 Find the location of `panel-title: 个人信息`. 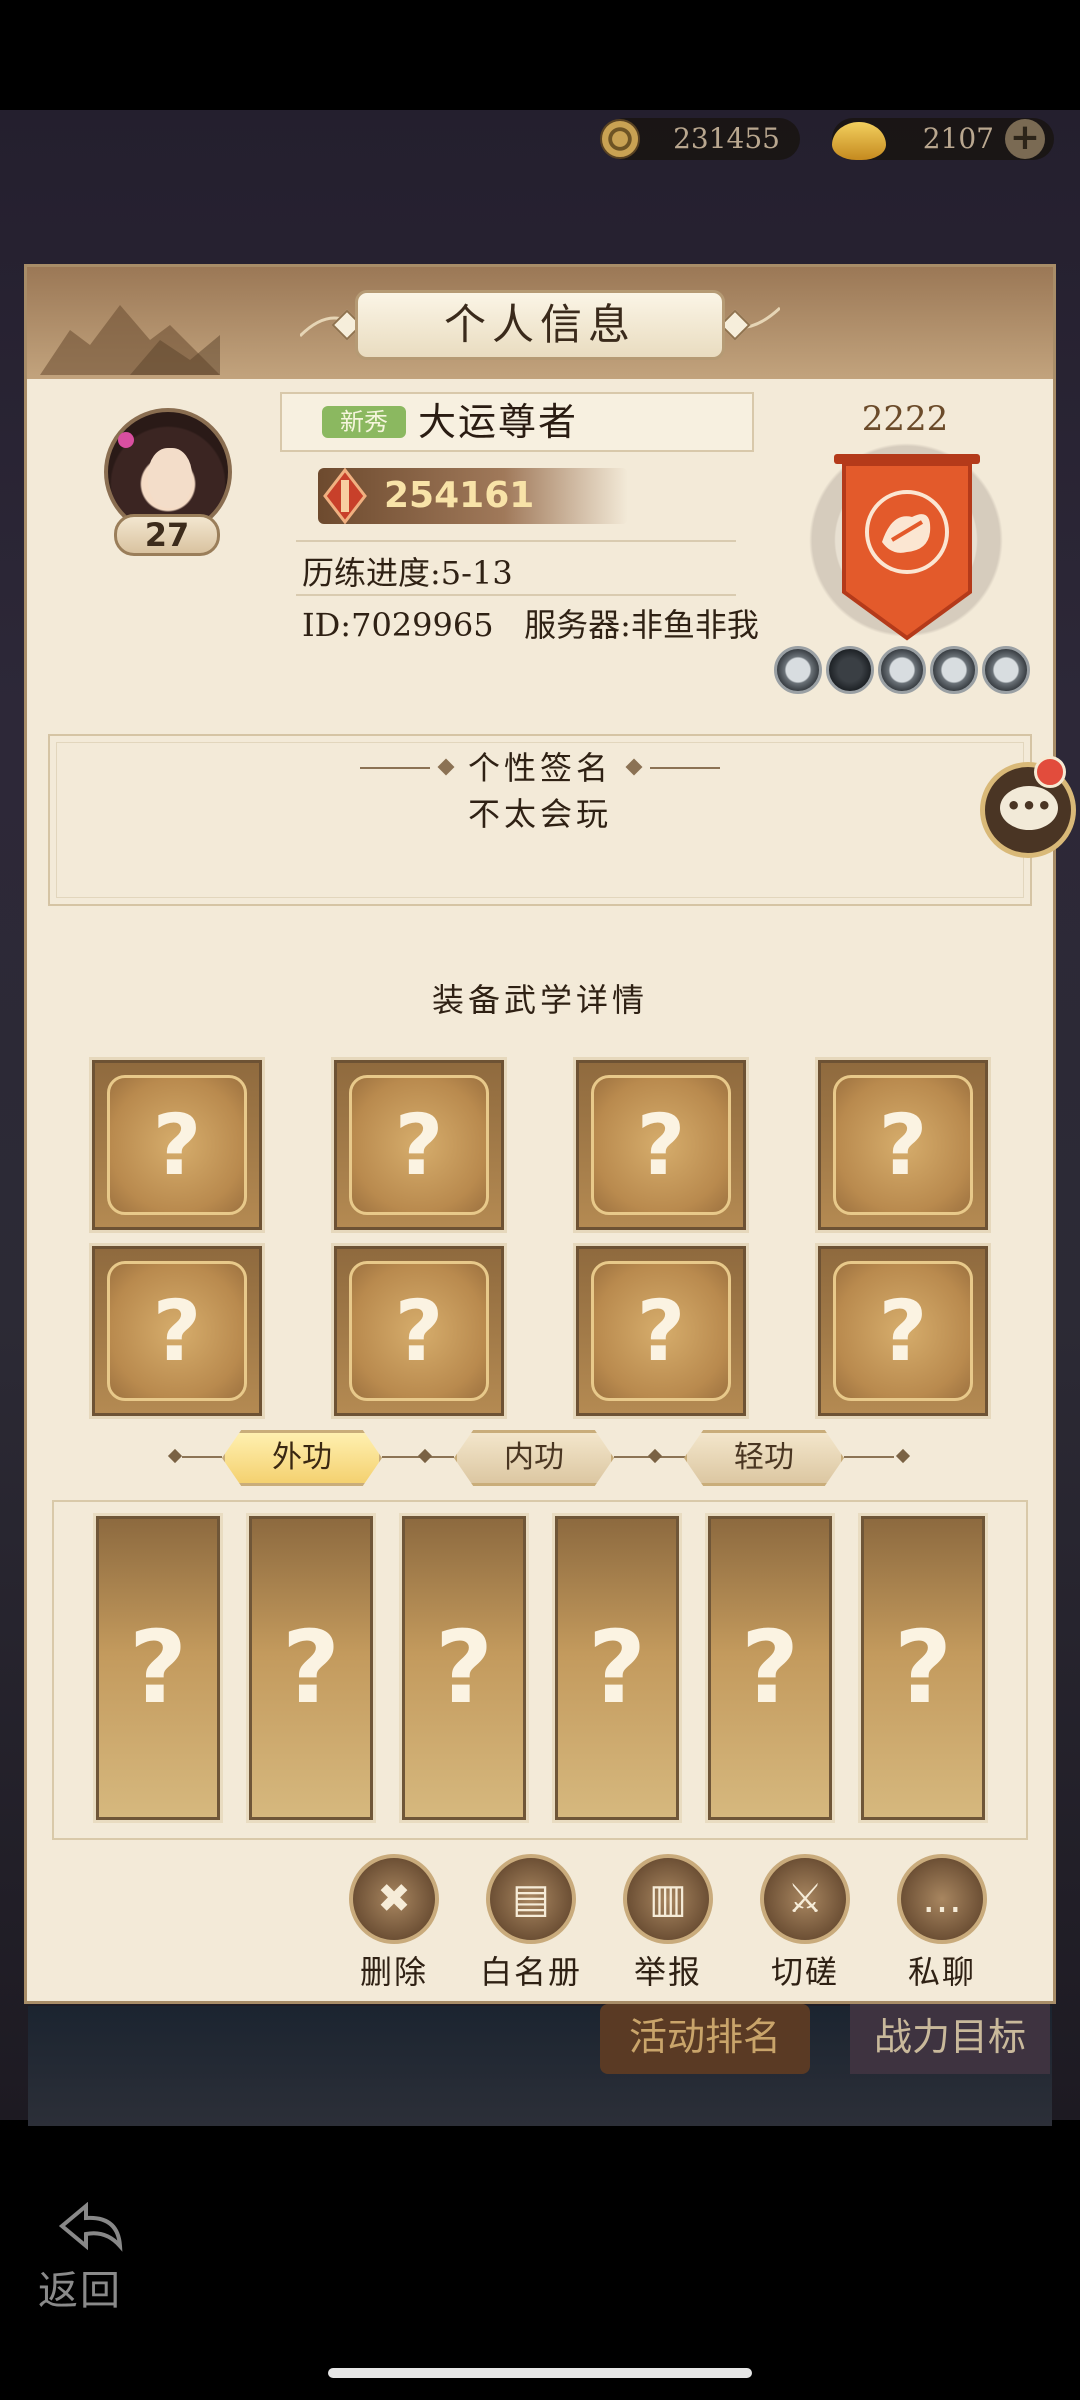

panel-title: 个人信息 is located at coordinates (540, 325).